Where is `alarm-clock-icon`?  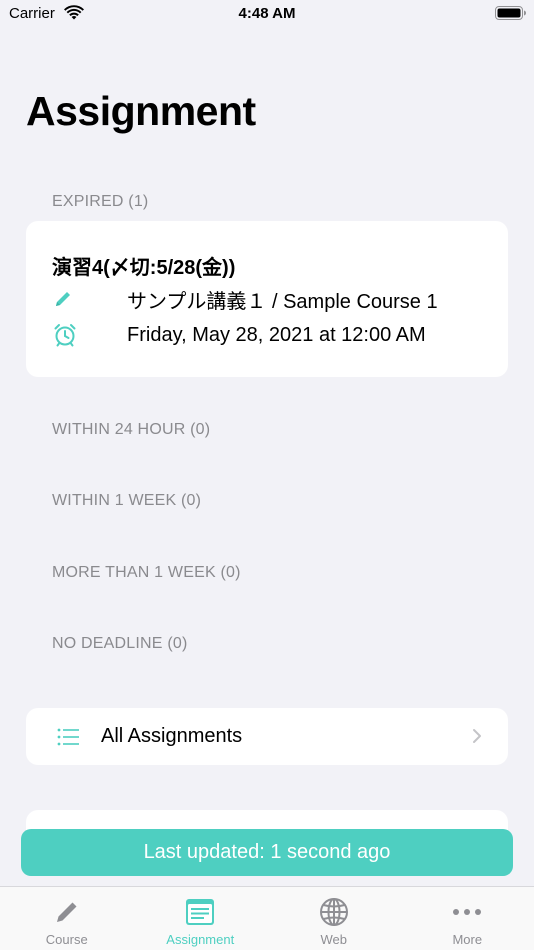 alarm-clock-icon is located at coordinates (69, 335).